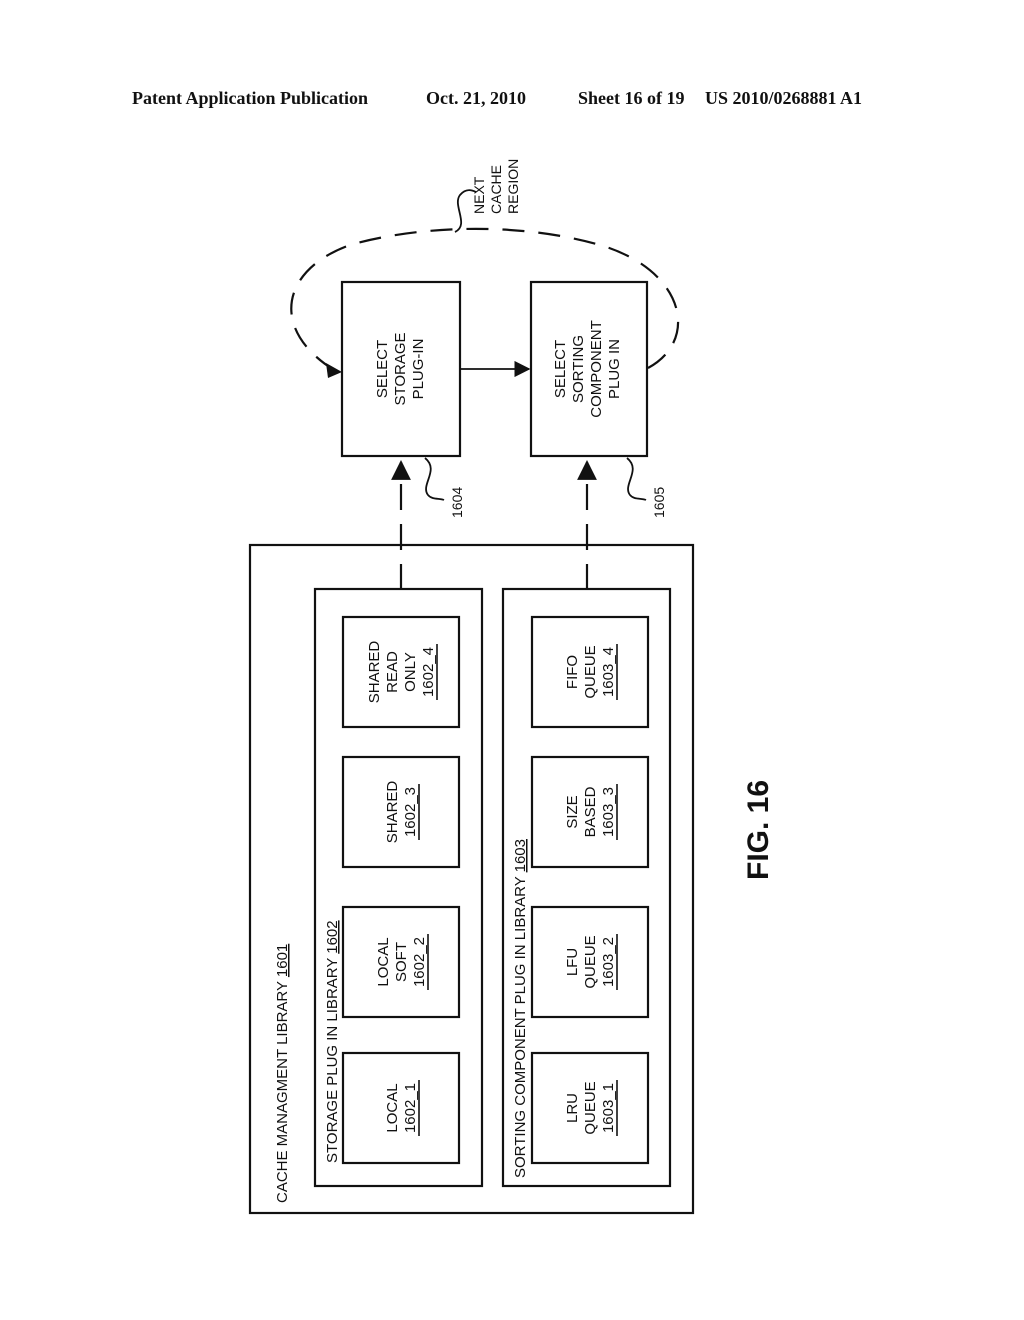 This screenshot has height=1320, width=1024. Describe the element at coordinates (401, 962) in the screenshot. I see `storage-plugin-item-label: SOFT` at that location.